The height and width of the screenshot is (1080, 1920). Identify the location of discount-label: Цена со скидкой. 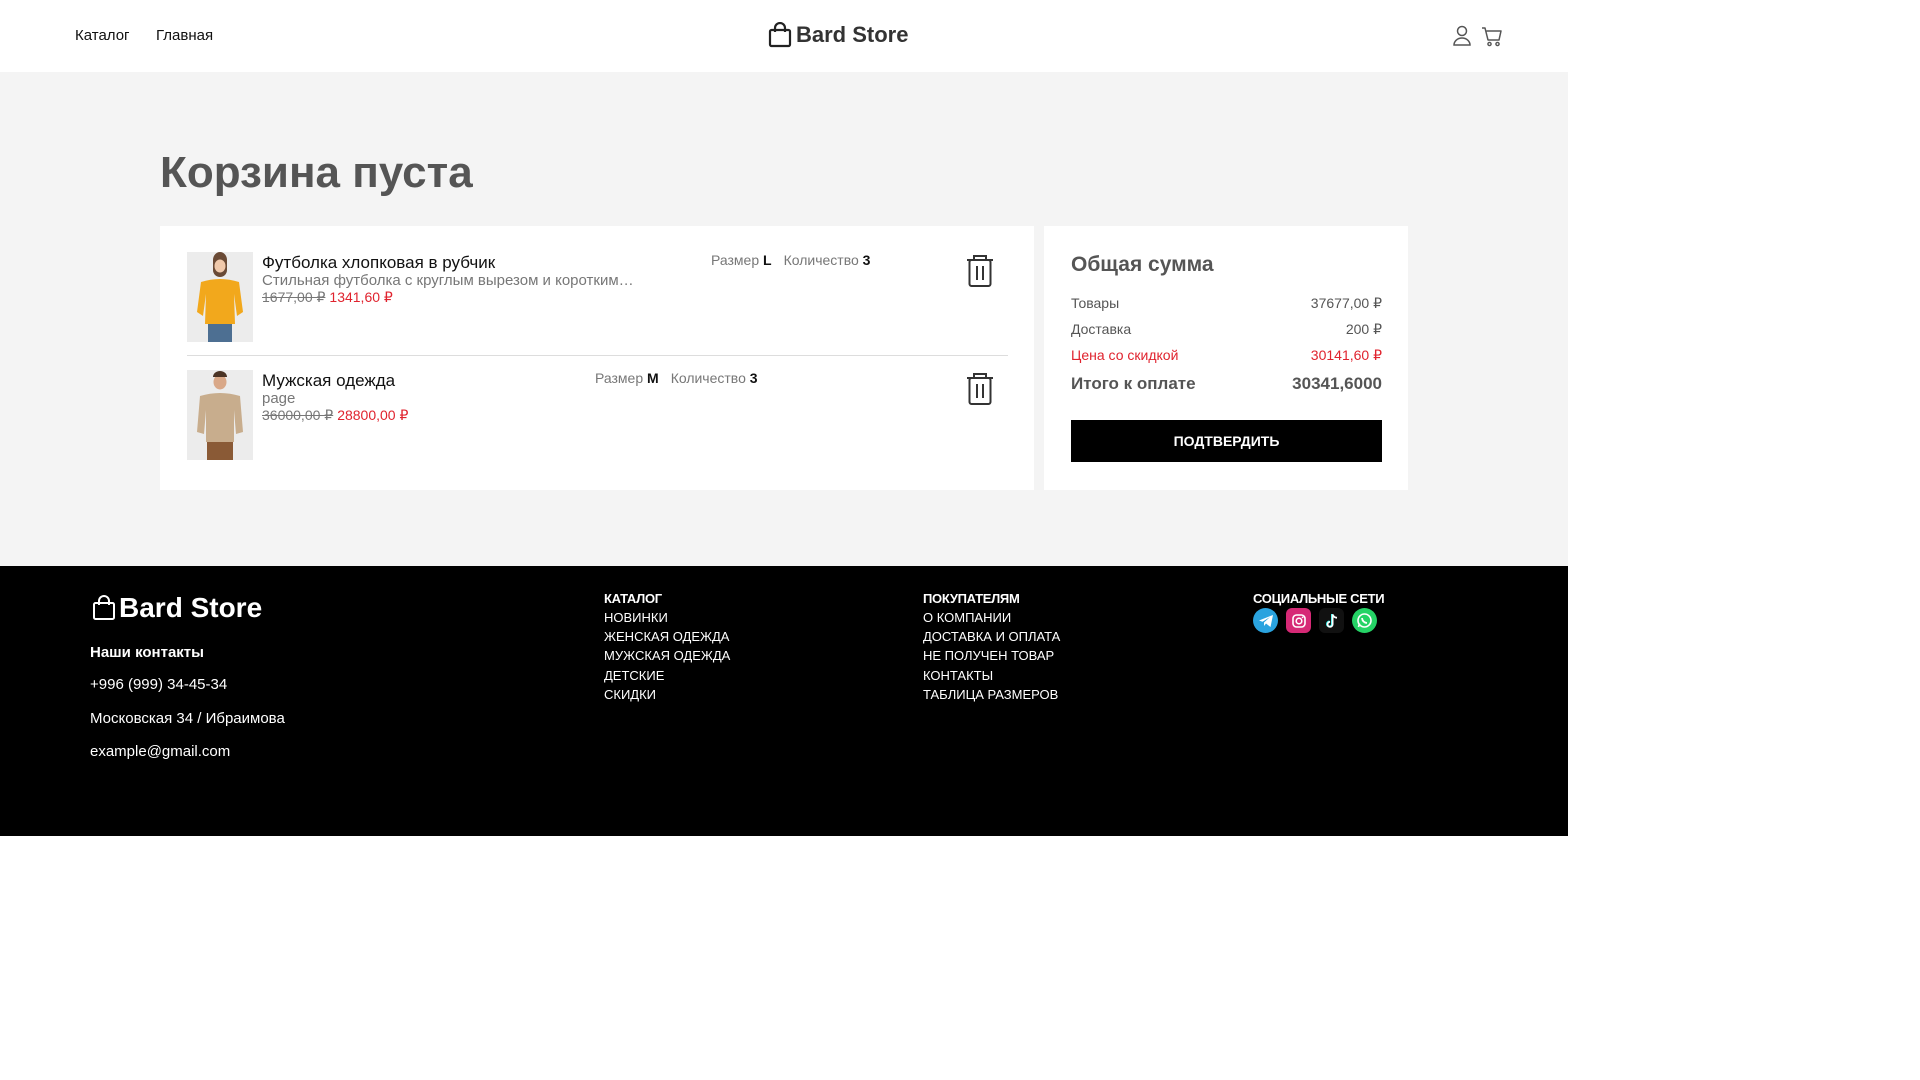
(1125, 355).